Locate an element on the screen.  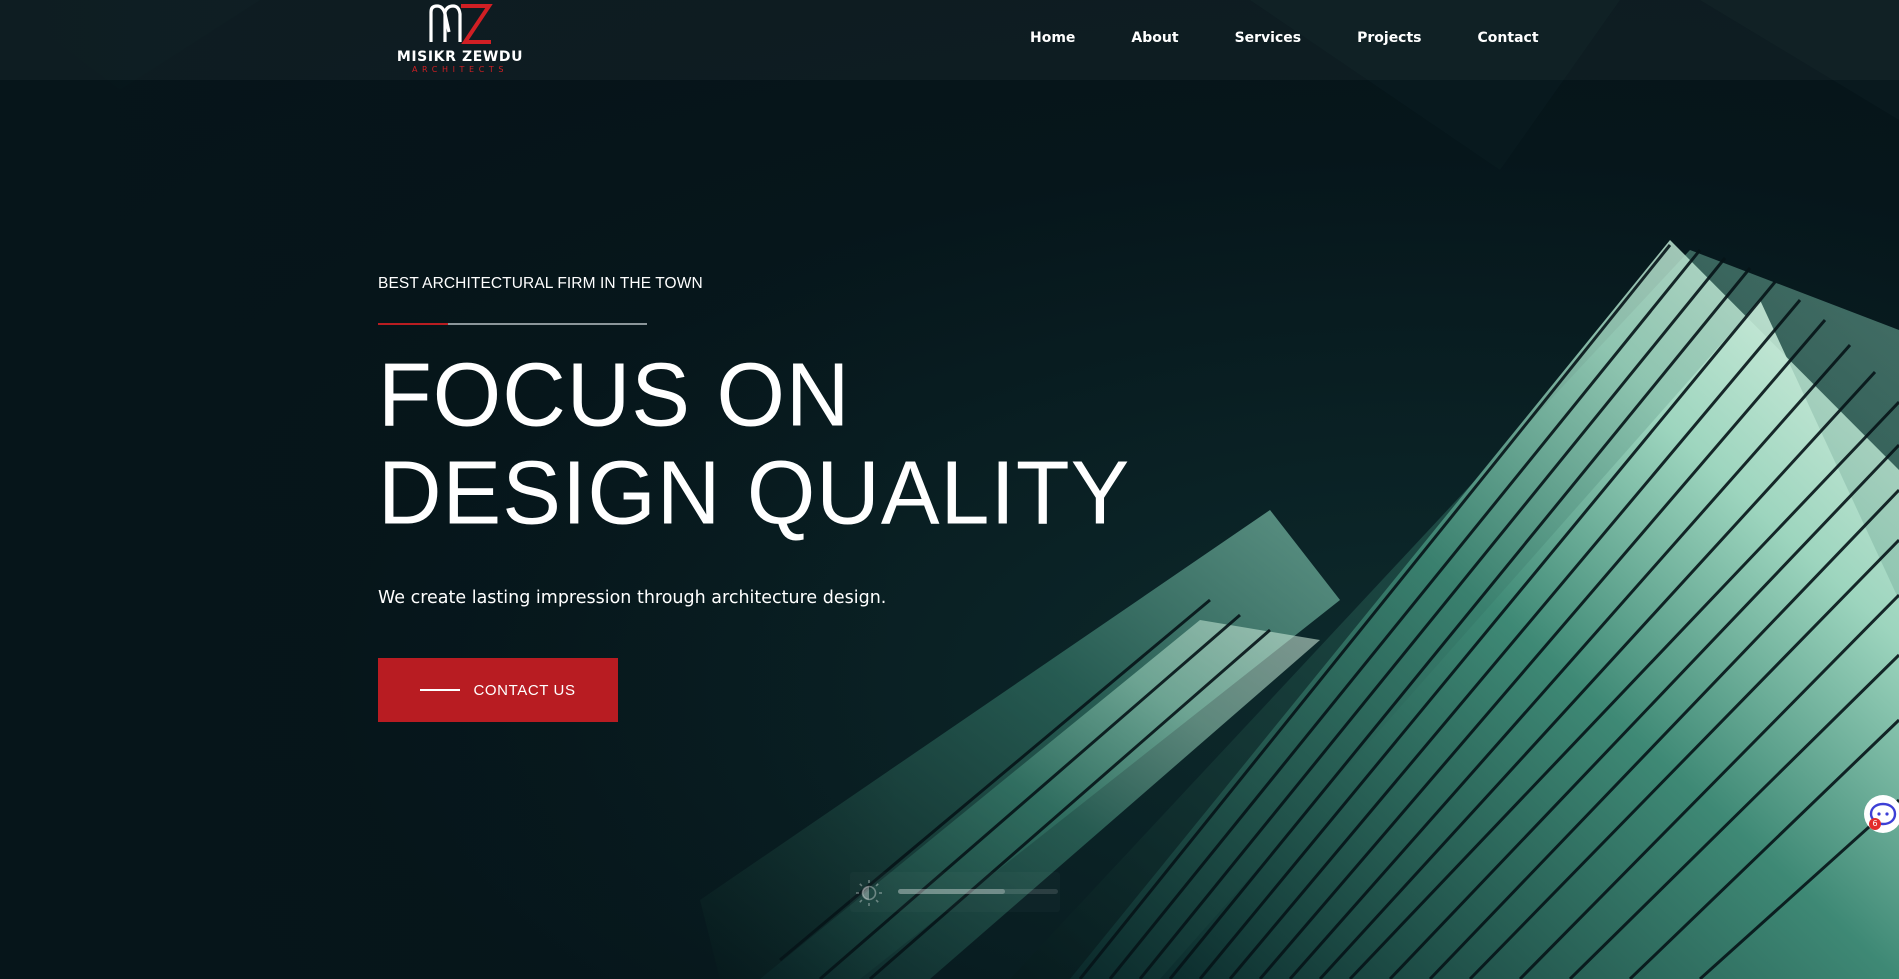
brightness-control is located at coordinates (955, 892).